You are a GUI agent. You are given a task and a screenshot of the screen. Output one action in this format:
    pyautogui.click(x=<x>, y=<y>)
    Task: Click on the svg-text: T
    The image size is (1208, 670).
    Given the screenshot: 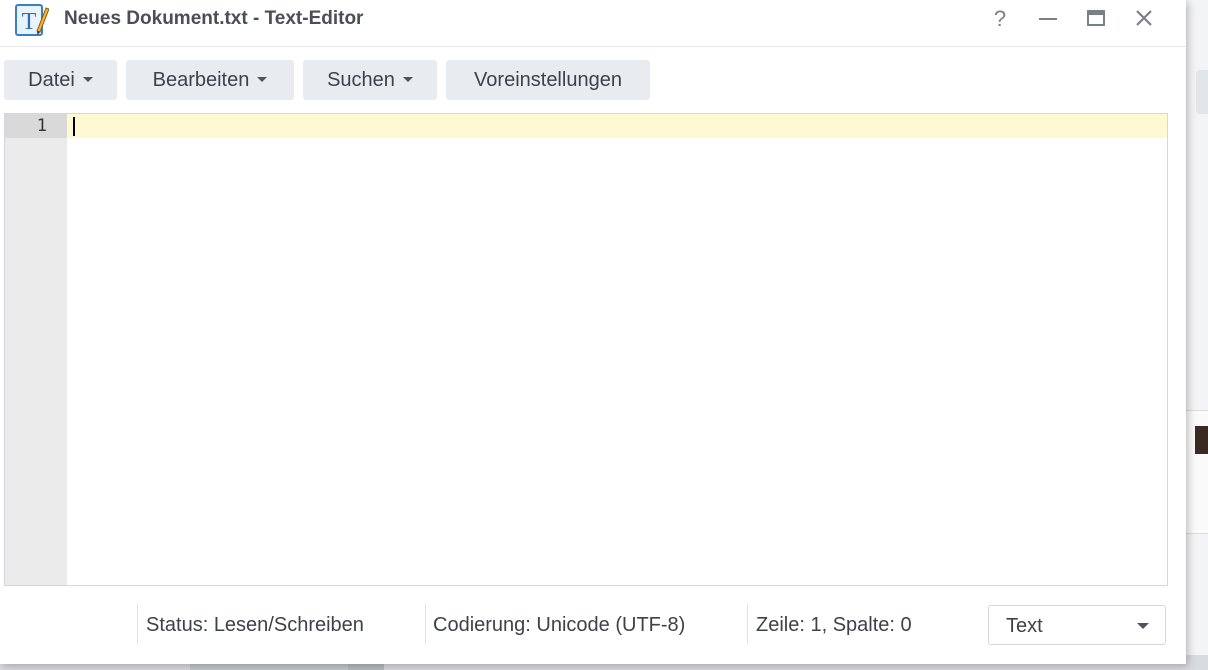 What is the action you would take?
    pyautogui.click(x=29, y=22)
    